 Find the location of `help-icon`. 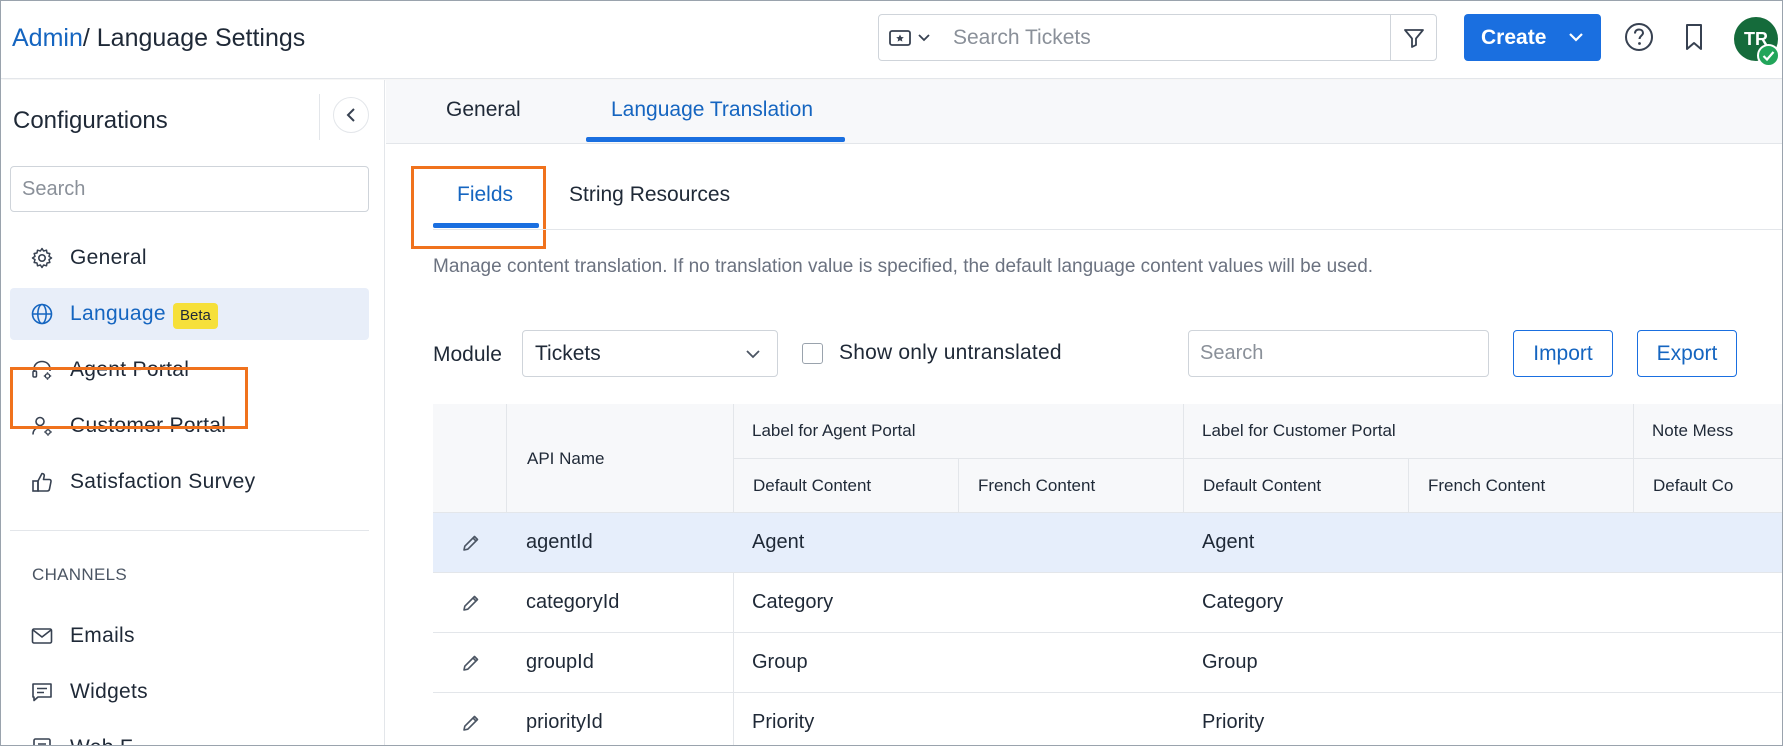

help-icon is located at coordinates (1639, 37).